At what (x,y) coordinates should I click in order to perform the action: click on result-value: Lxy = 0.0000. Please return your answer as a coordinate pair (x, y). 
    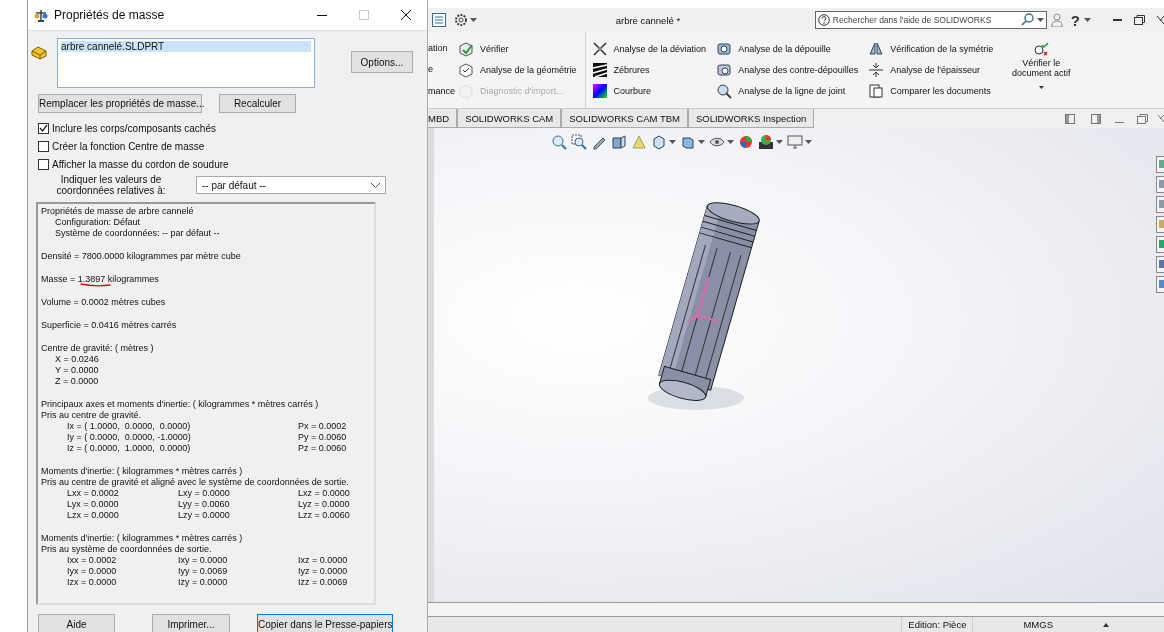
    Looking at the image, I should click on (204, 493).